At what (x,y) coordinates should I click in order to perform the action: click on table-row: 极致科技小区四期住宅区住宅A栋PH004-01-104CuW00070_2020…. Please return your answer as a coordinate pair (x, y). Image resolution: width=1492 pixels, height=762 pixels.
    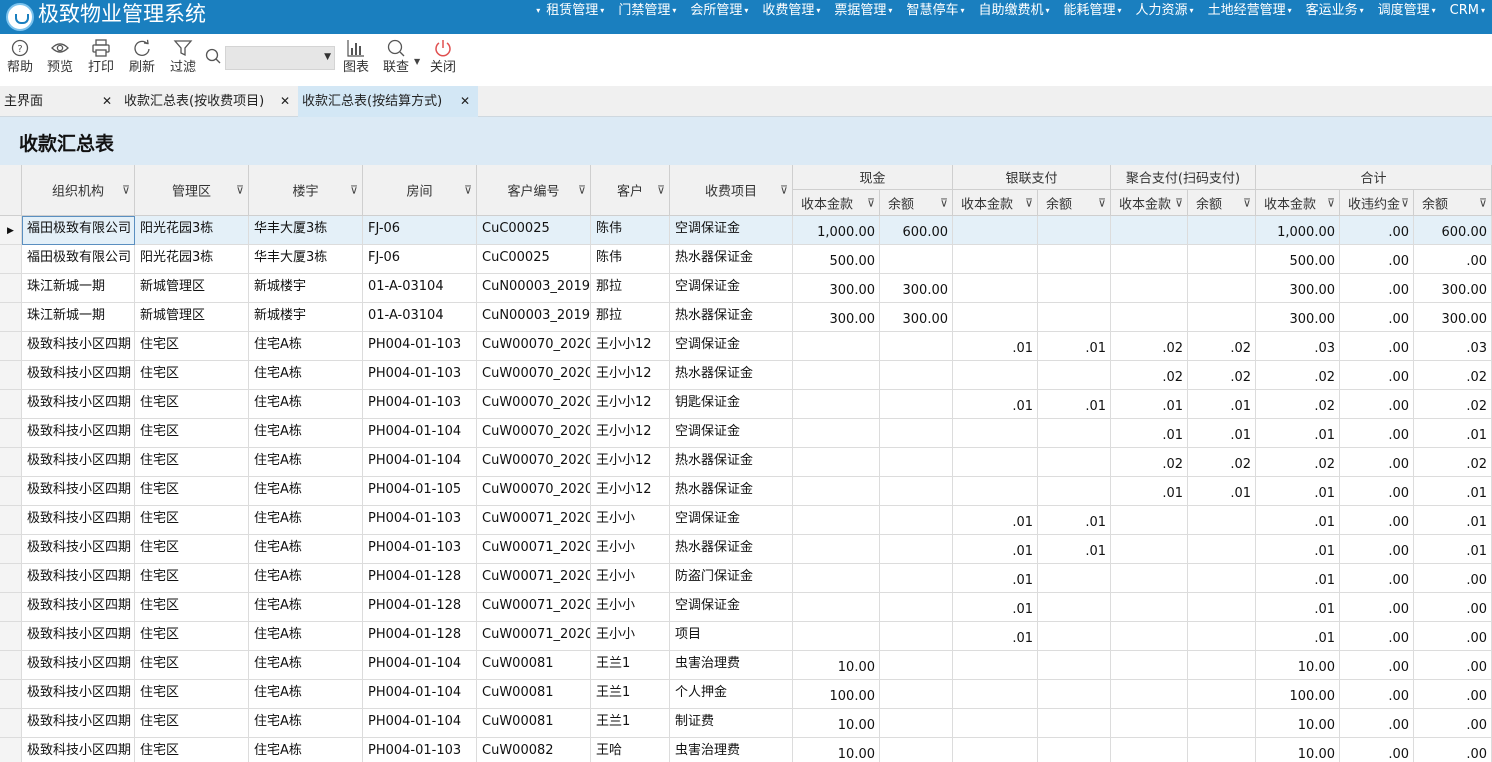
    Looking at the image, I should click on (746, 462).